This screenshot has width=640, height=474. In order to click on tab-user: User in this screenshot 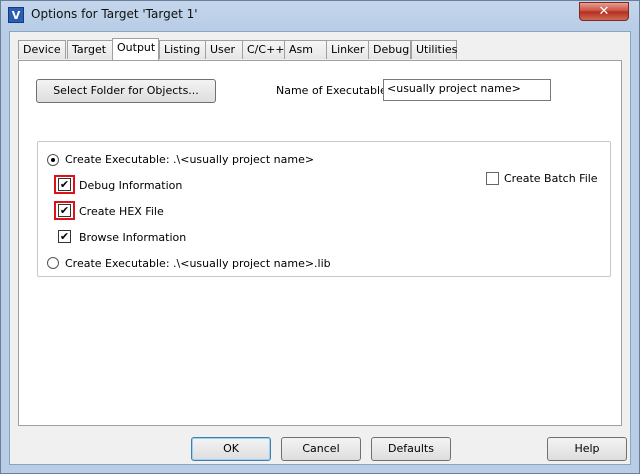, I will do `click(224, 49)`.